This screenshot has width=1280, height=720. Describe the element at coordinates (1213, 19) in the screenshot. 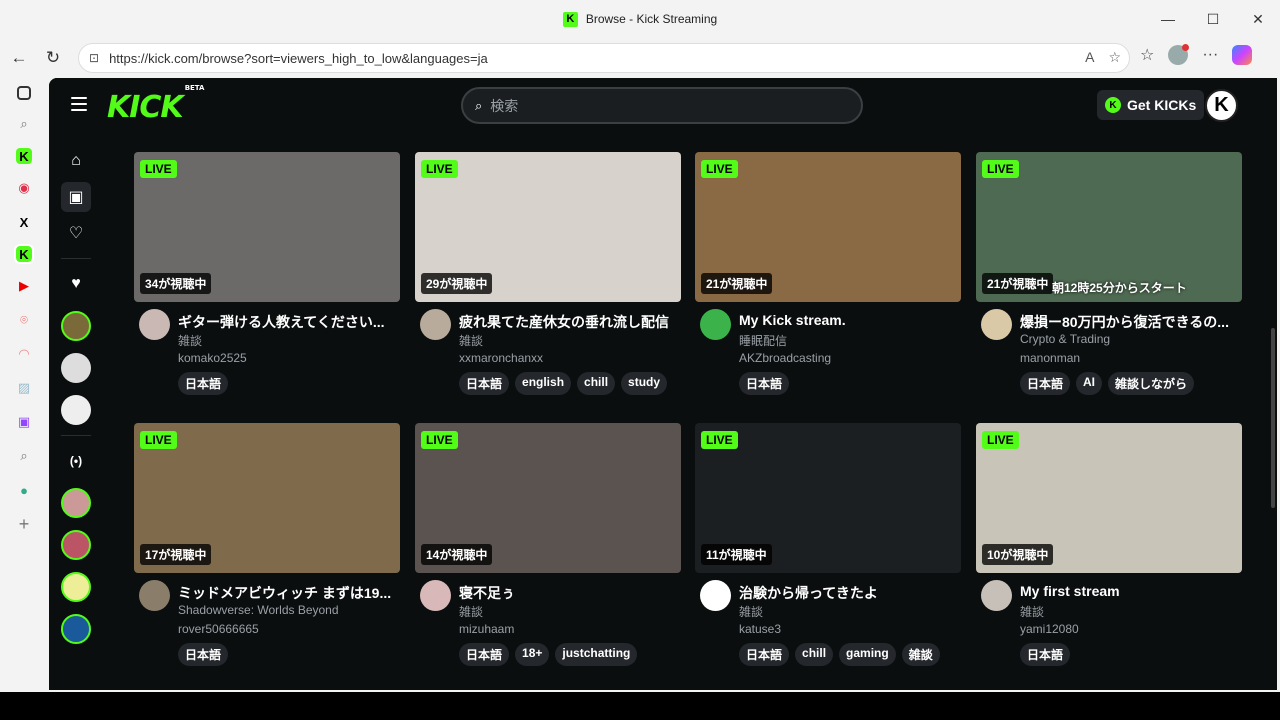

I see `maximize-icon: ☐` at that location.